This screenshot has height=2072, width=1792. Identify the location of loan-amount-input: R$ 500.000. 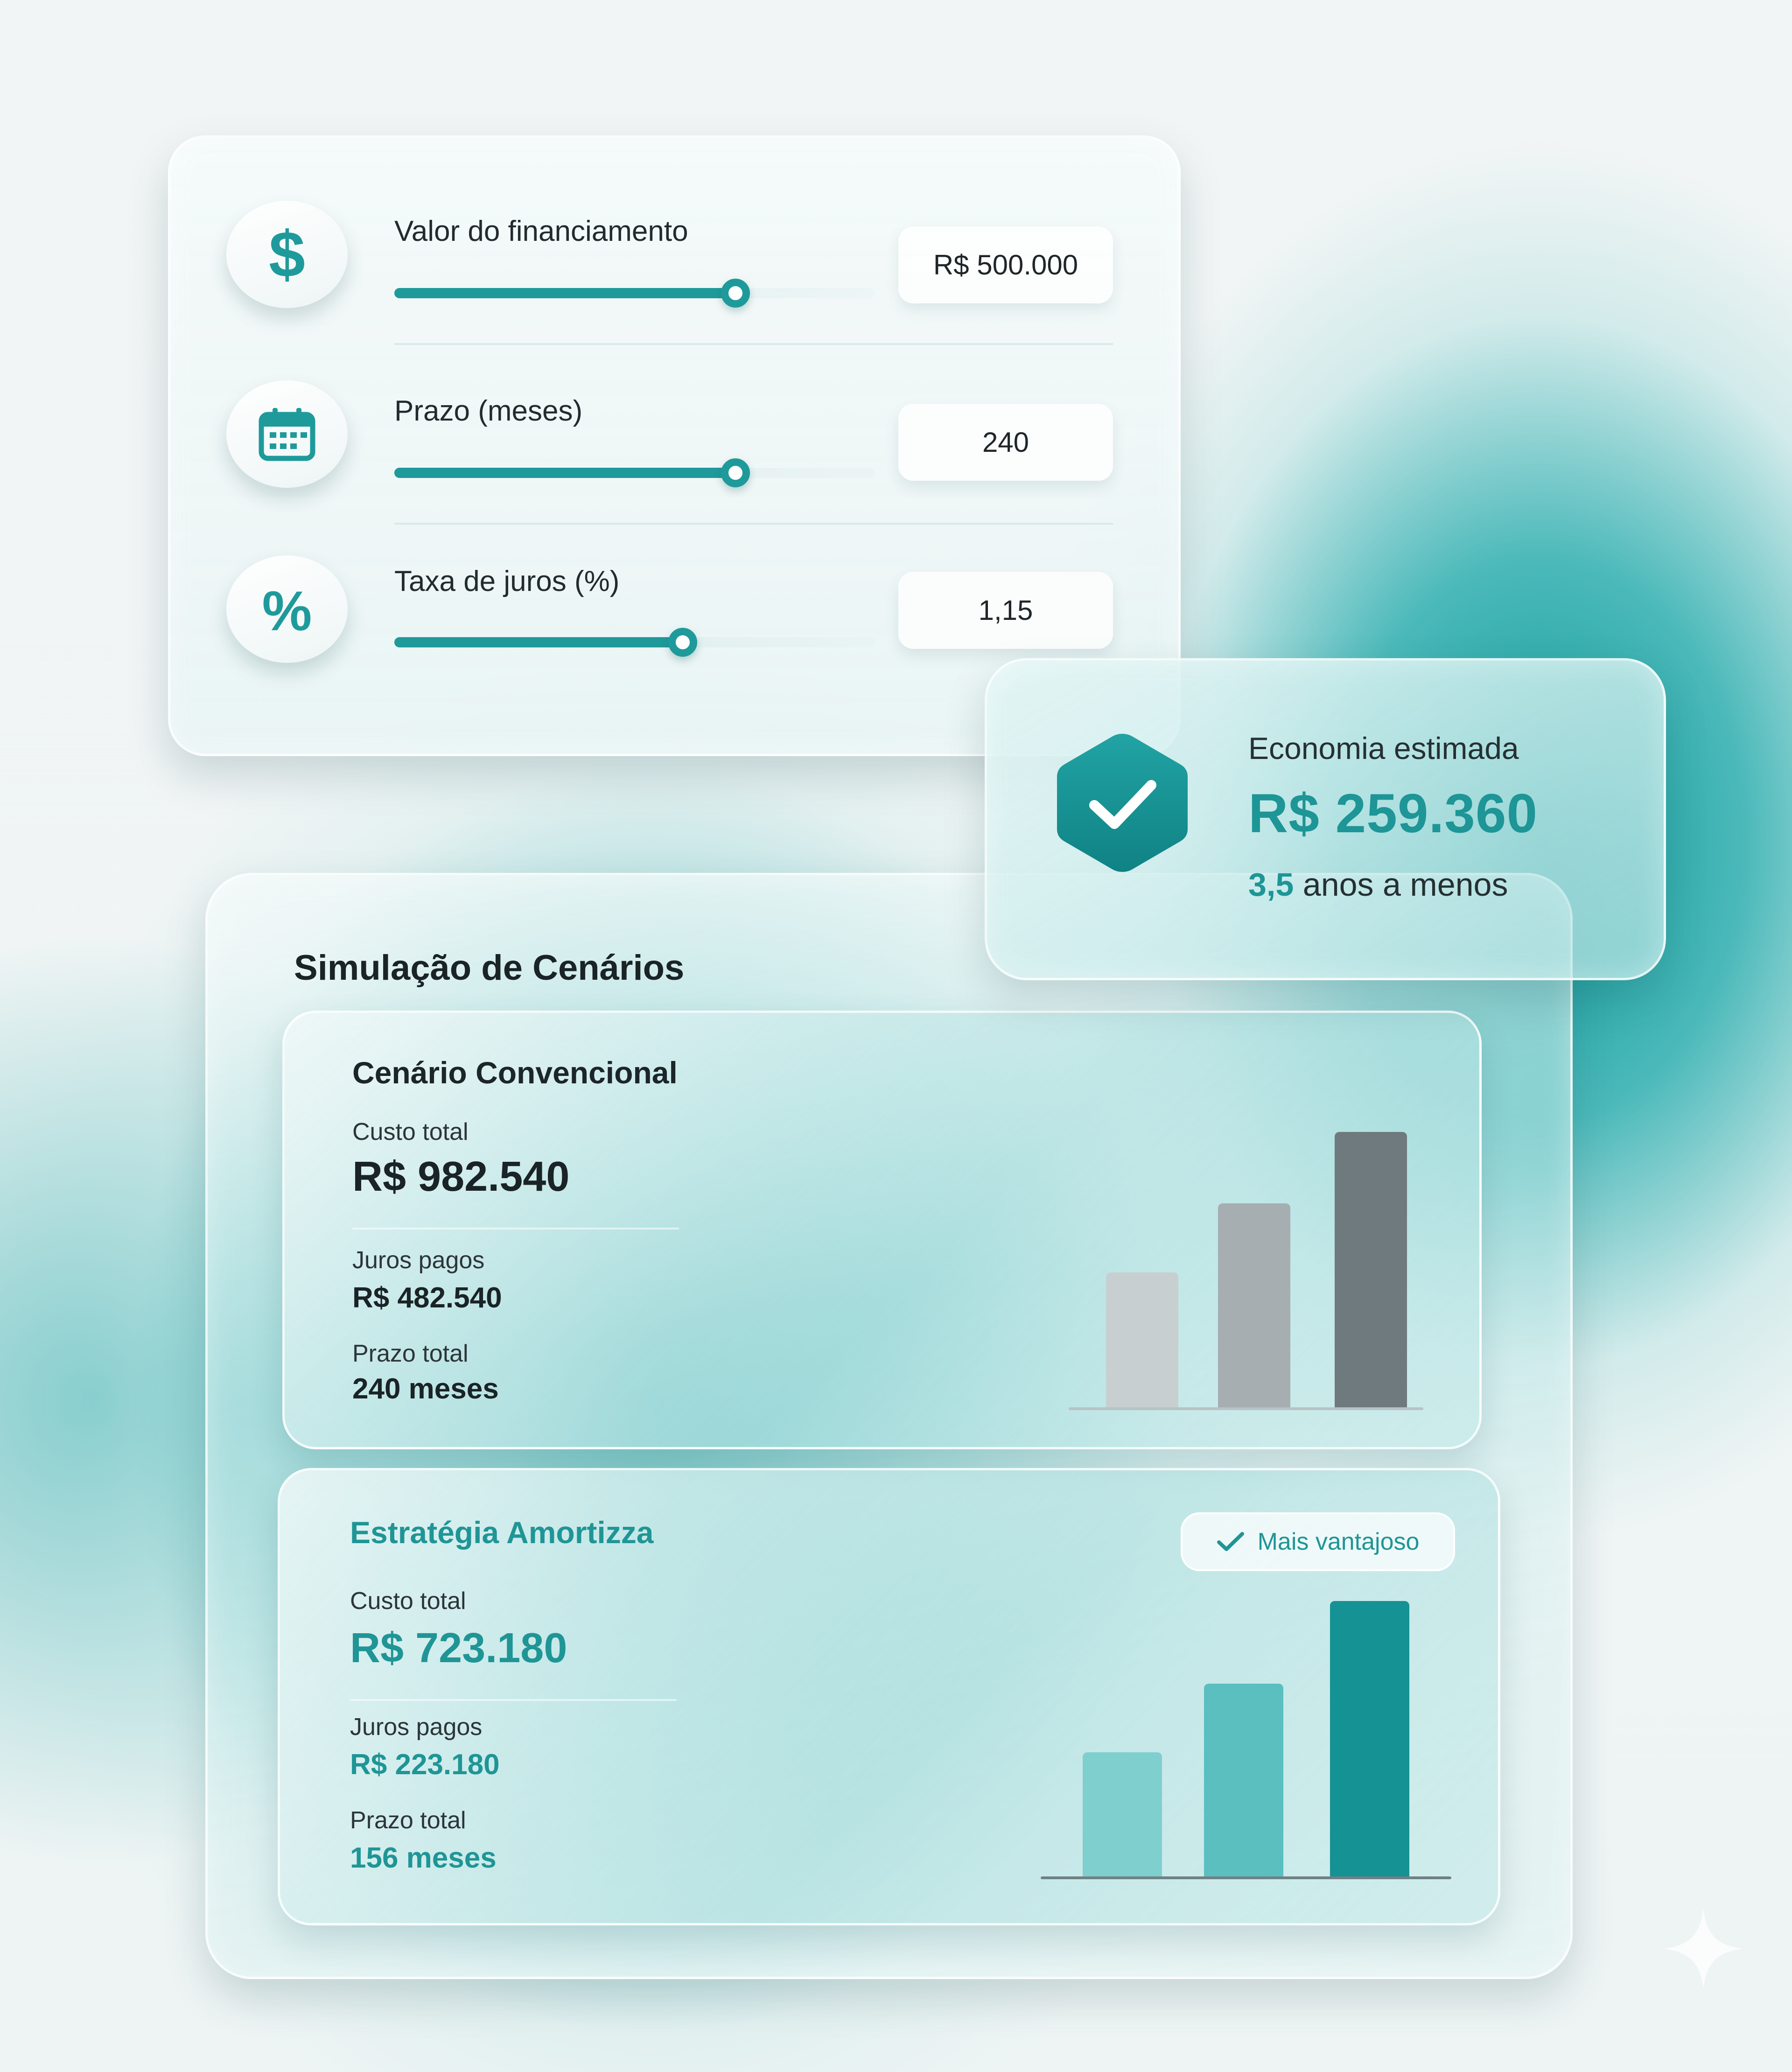
(1005, 264).